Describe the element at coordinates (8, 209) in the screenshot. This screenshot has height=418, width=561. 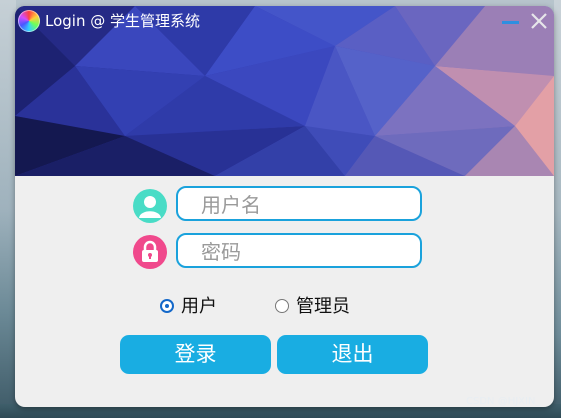
I see `desktop-background-left` at that location.